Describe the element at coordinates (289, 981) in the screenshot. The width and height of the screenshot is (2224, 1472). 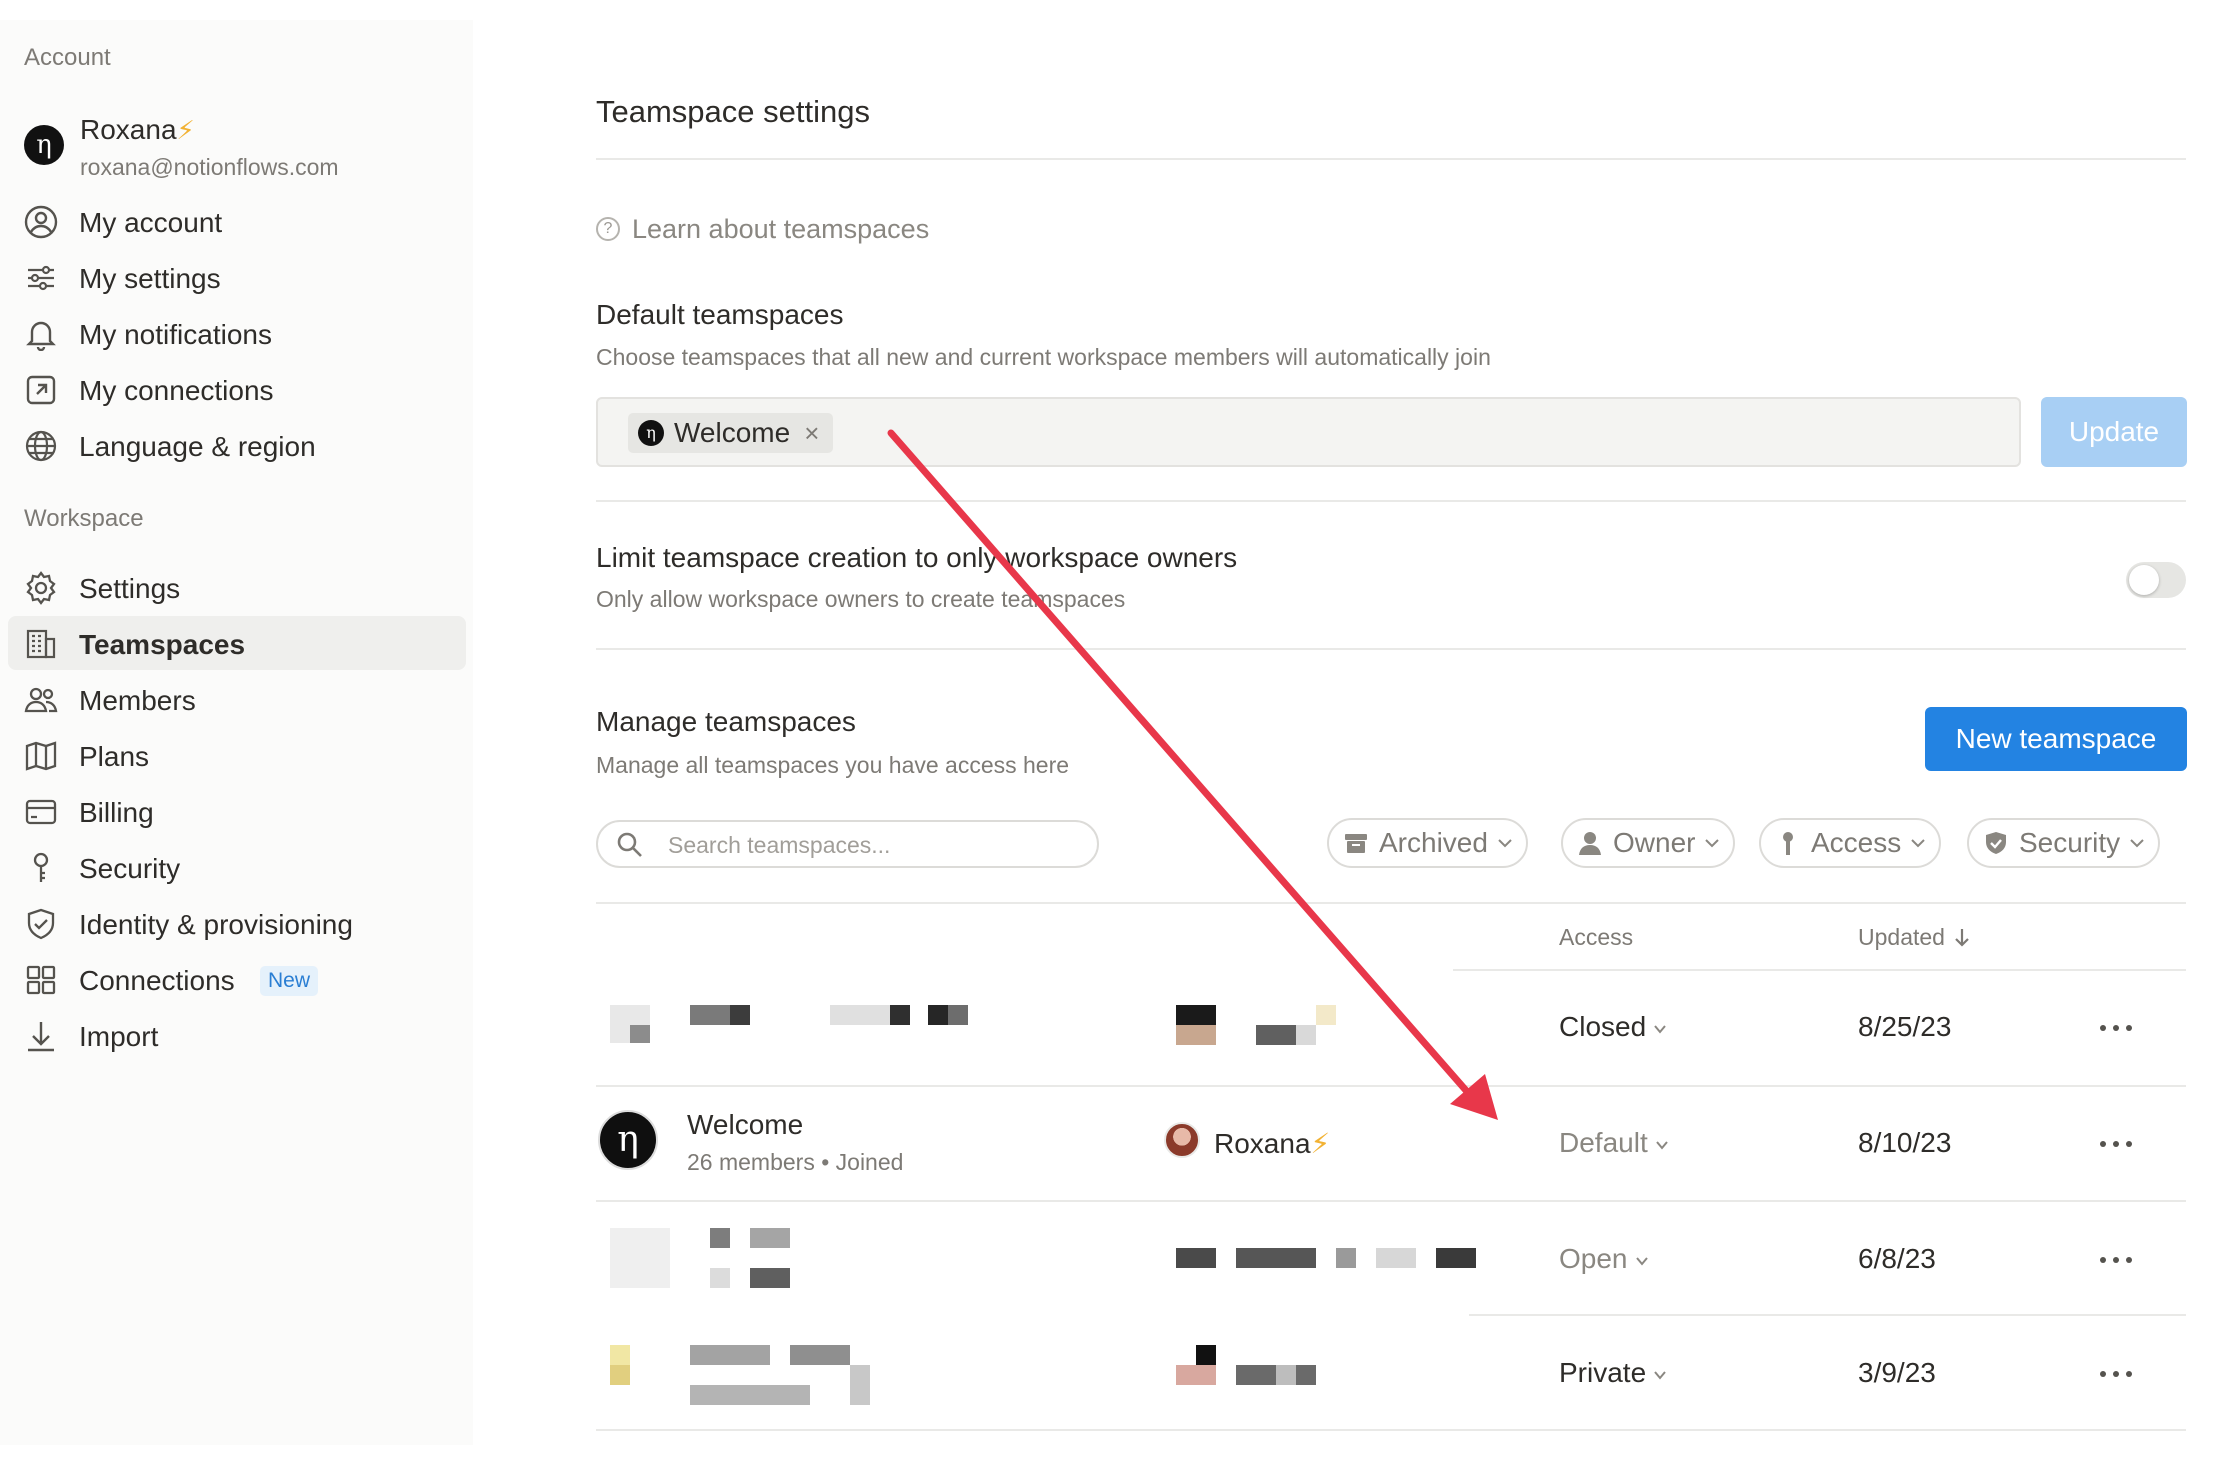
I see `new-badge: New` at that location.